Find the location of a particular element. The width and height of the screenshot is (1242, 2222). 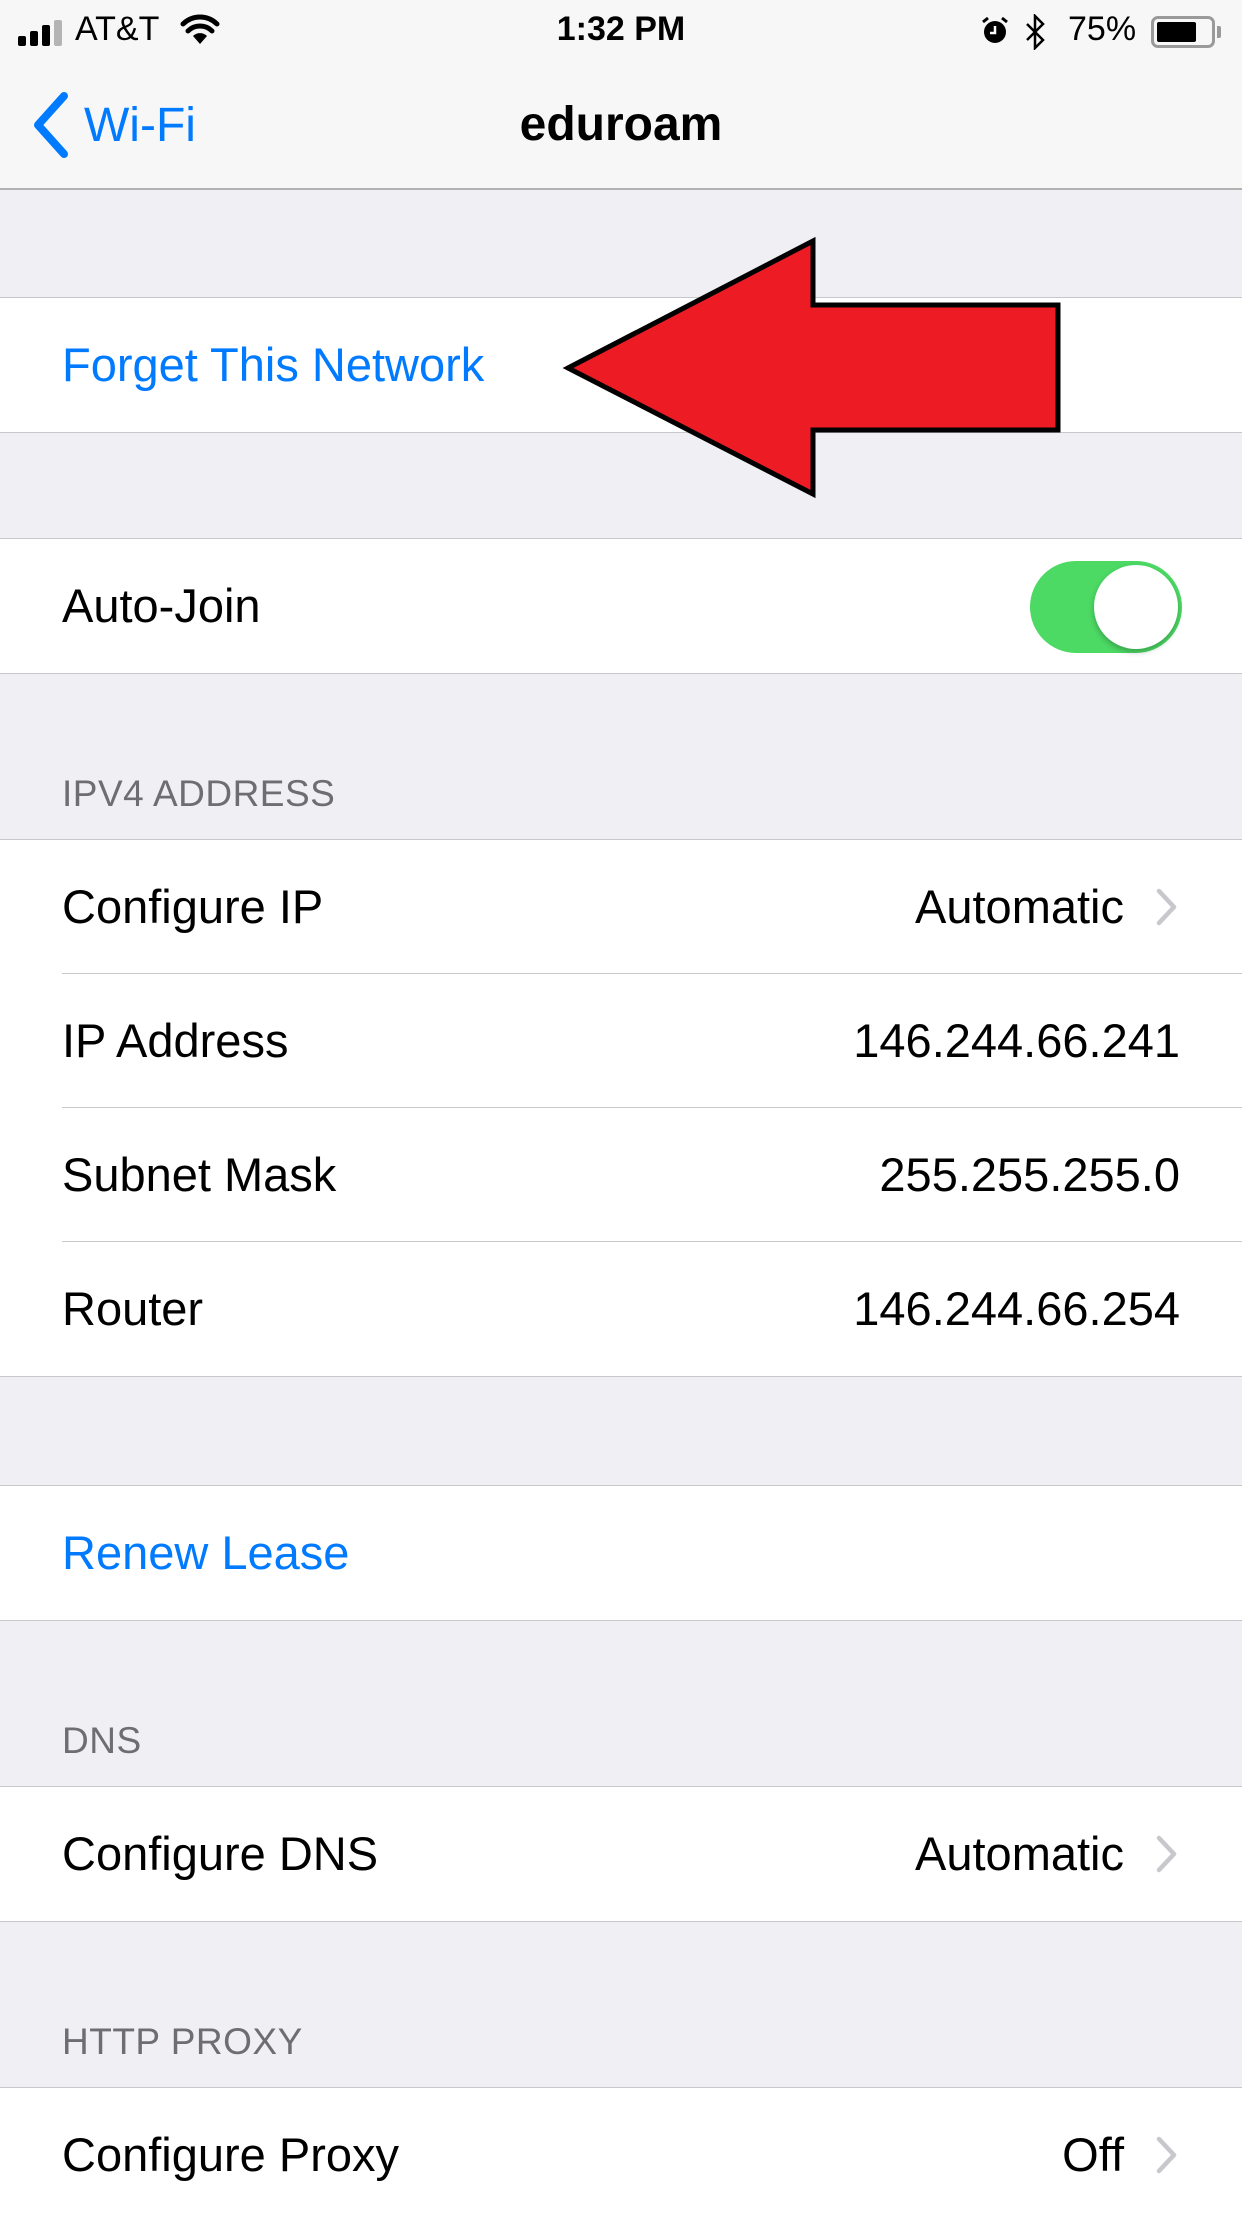

ip-address-value: 146.244.66.241 is located at coordinates (1016, 1040).